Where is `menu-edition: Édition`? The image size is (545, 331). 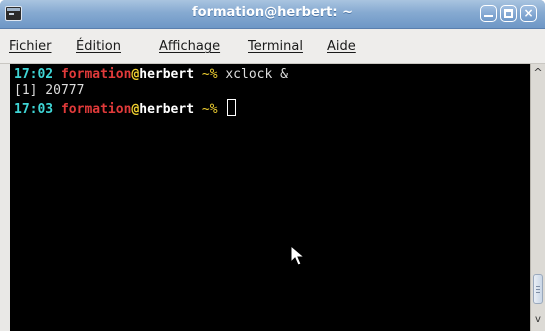 menu-edition: Édition is located at coordinates (98, 46).